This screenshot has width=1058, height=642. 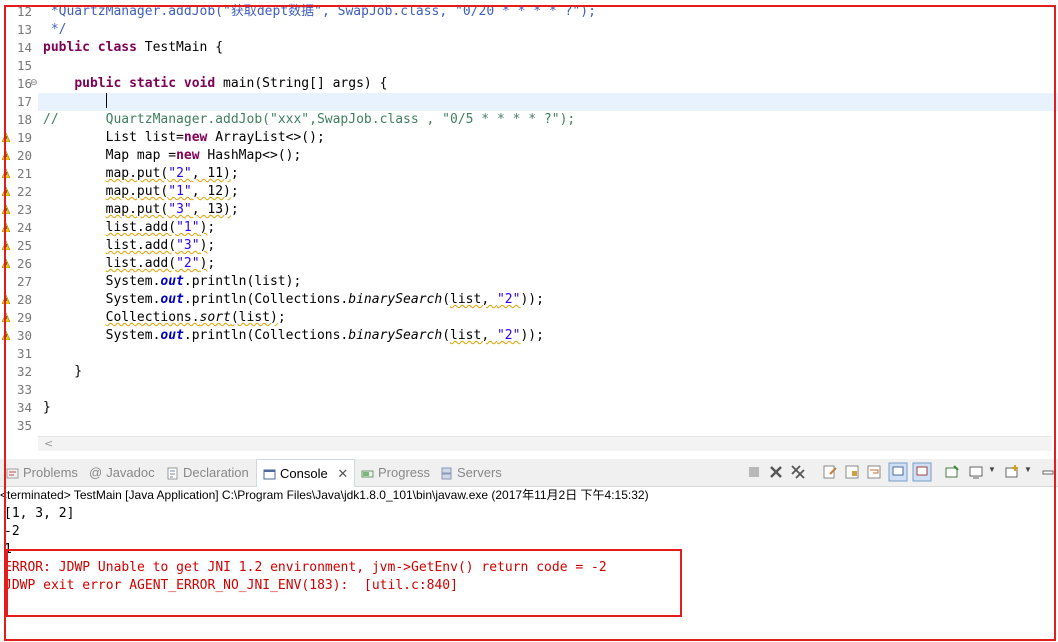 I want to click on minimize-icon, so click(x=1048, y=472).